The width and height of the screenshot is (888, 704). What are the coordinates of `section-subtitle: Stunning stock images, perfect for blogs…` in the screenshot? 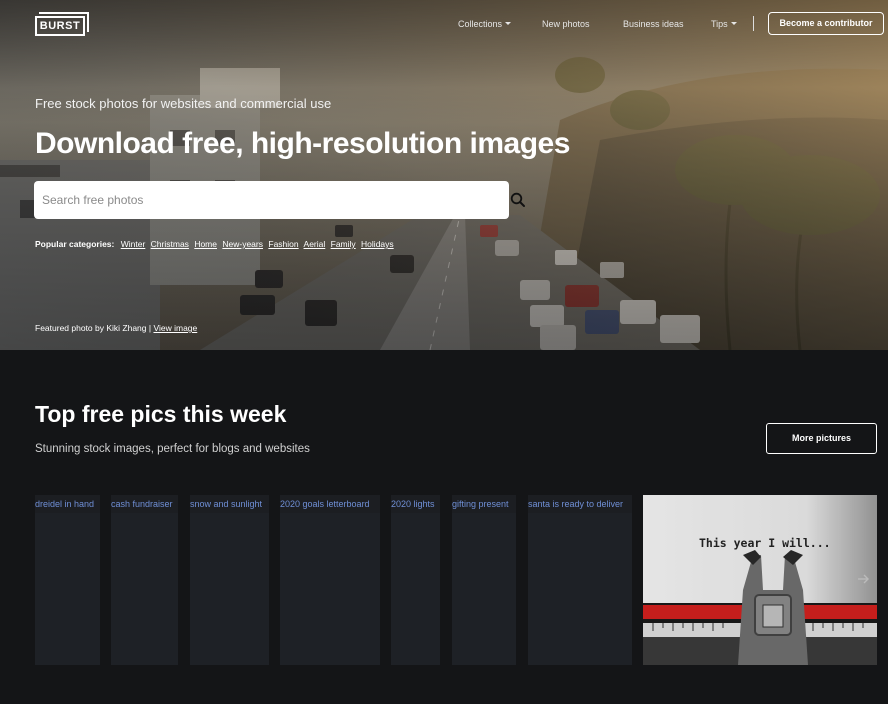 It's located at (172, 449).